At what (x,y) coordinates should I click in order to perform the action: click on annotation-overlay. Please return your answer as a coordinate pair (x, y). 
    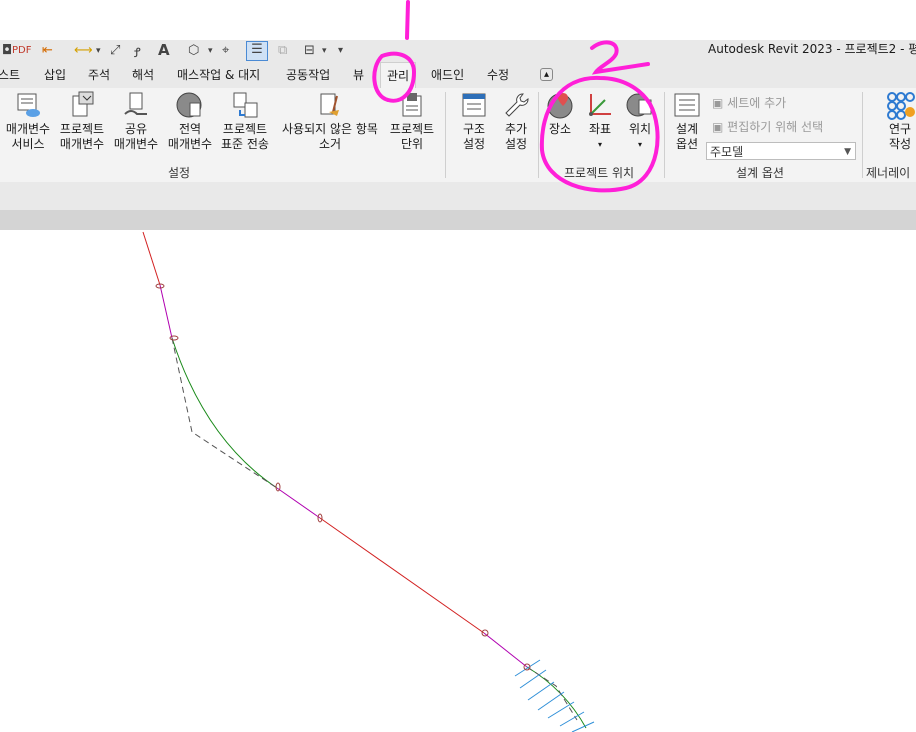
    Looking at the image, I should click on (516, 96).